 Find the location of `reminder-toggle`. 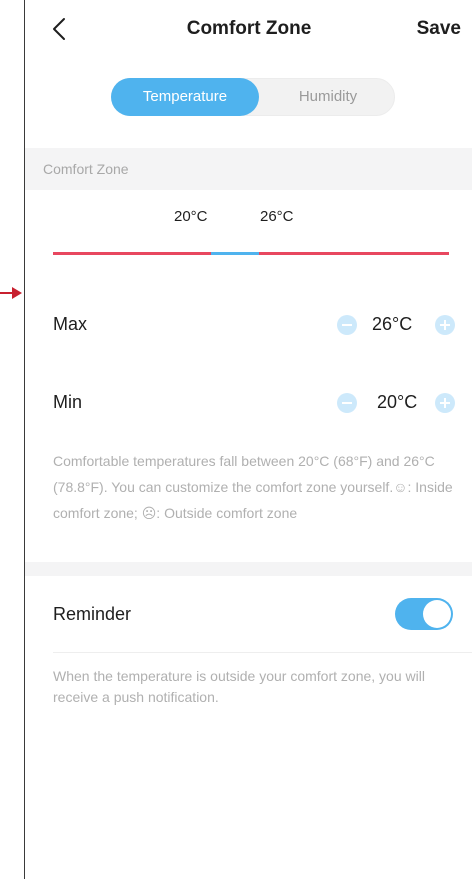

reminder-toggle is located at coordinates (424, 614).